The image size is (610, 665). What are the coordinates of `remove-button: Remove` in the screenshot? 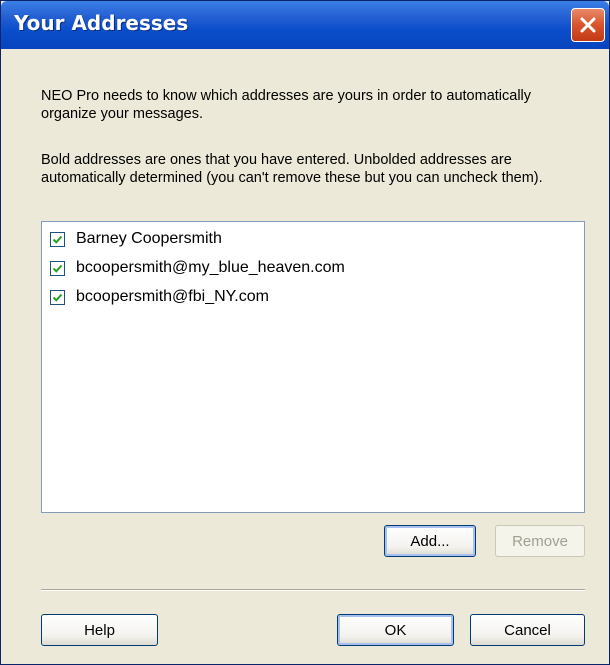 It's located at (540, 541).